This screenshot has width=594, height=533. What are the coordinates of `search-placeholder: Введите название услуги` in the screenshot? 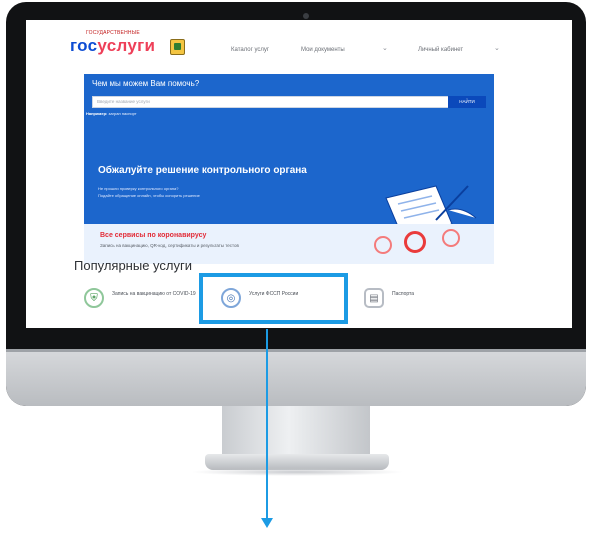 It's located at (123, 101).